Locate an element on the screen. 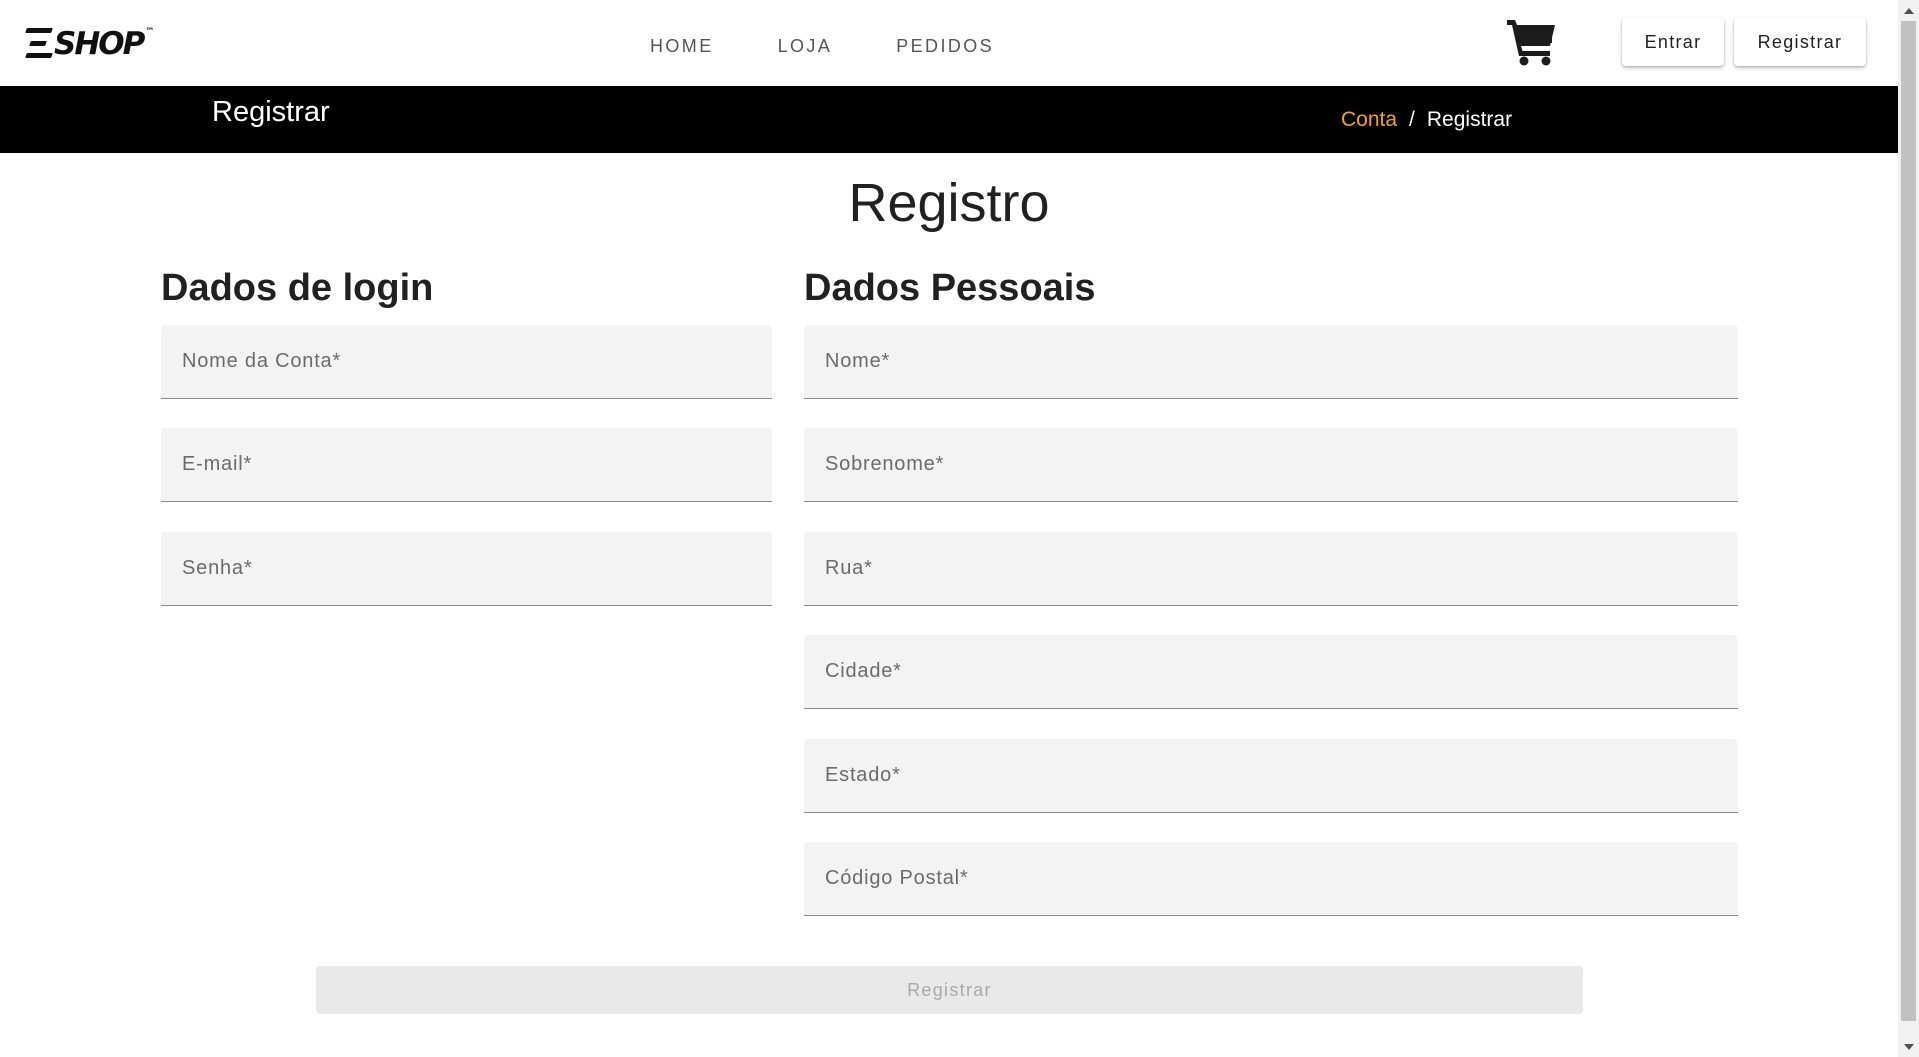 The width and height of the screenshot is (1919, 1057). nav-home: HOME is located at coordinates (682, 46).